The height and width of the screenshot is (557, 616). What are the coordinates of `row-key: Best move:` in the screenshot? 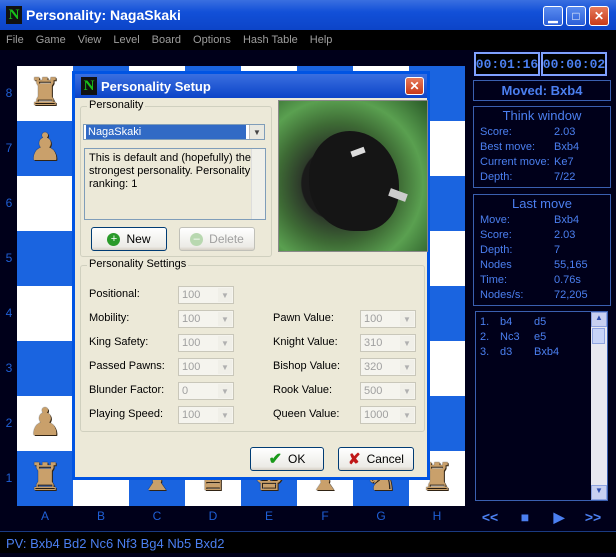 It's located at (508, 147).